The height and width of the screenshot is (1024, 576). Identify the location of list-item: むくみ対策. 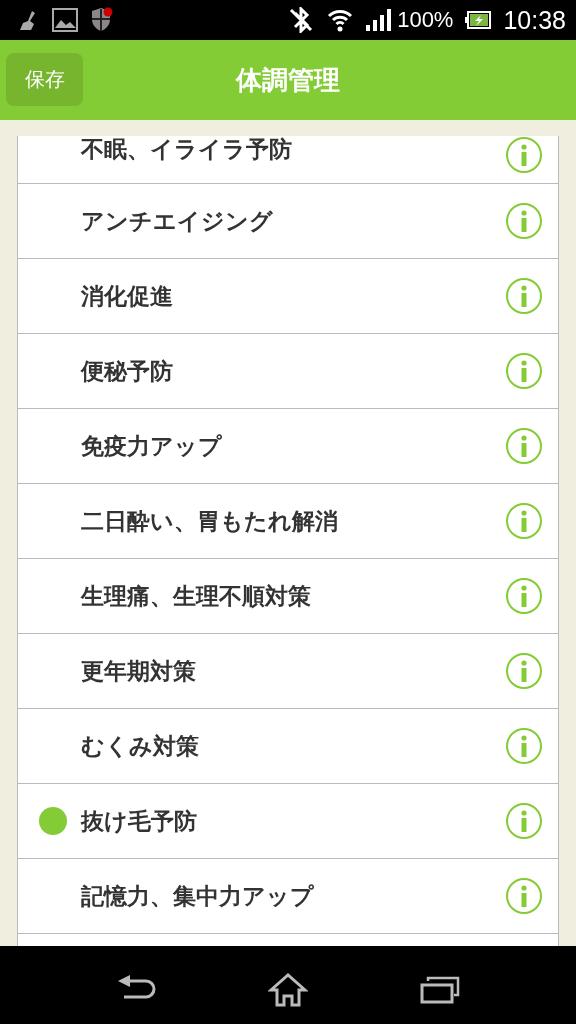
(288, 746).